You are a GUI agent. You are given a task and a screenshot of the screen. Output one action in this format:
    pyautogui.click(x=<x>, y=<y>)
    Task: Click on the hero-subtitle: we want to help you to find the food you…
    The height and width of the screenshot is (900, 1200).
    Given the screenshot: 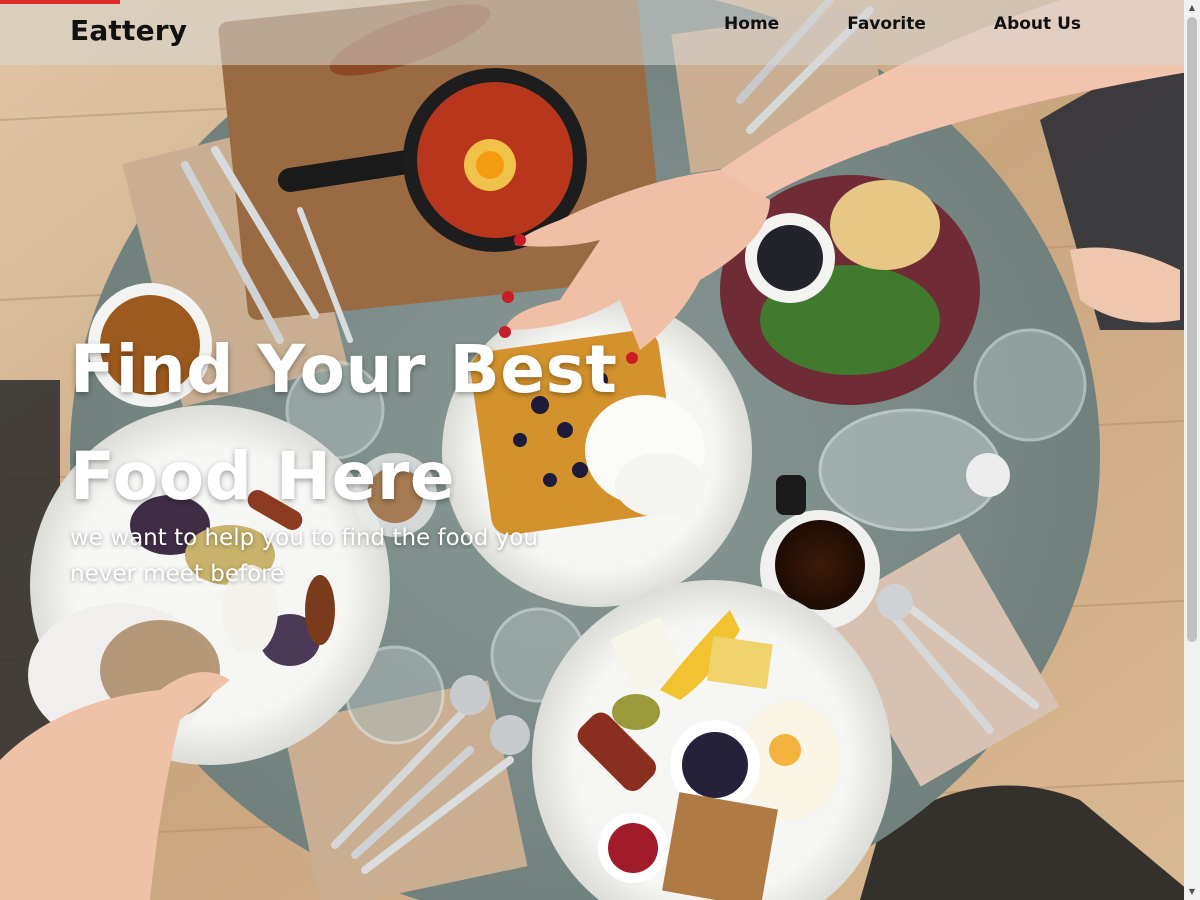 What is the action you would take?
    pyautogui.click(x=330, y=556)
    